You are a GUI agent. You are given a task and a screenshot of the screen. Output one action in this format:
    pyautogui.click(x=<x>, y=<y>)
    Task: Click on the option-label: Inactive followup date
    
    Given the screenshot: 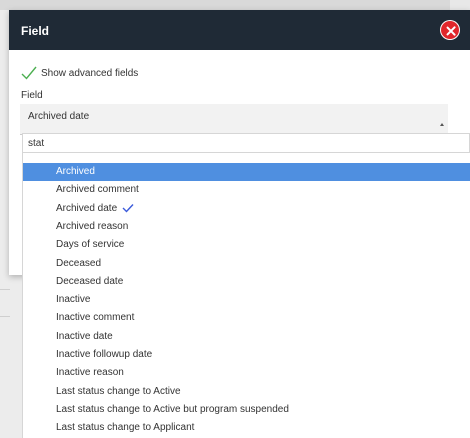 What is the action you would take?
    pyautogui.click(x=104, y=354)
    